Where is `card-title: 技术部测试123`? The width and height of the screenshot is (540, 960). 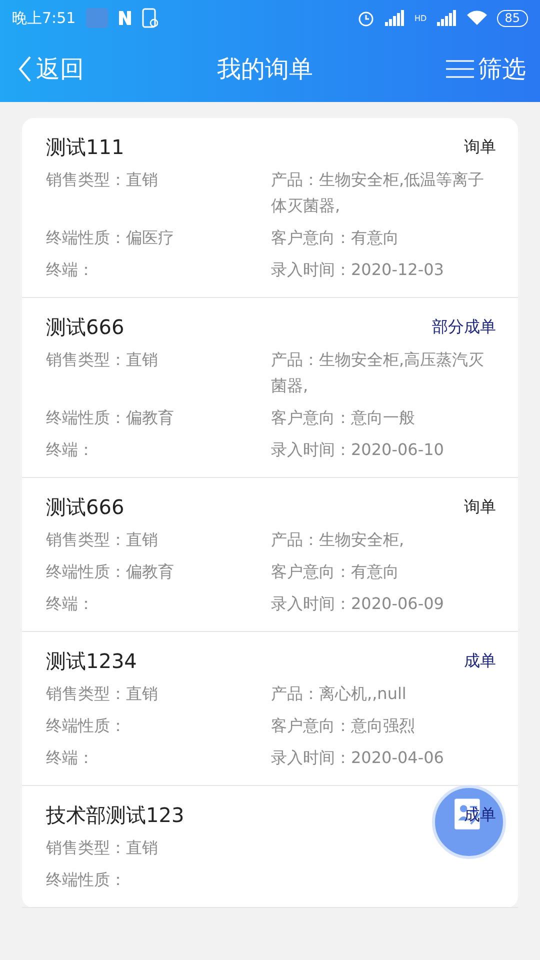
card-title: 技术部测试123 is located at coordinates (115, 815).